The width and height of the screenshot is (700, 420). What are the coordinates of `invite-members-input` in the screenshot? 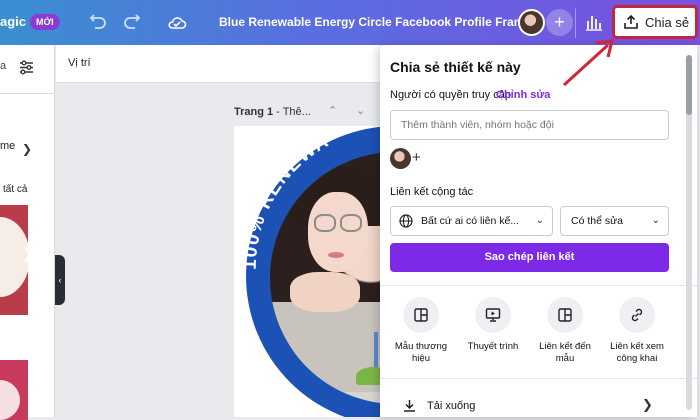 It's located at (529, 125).